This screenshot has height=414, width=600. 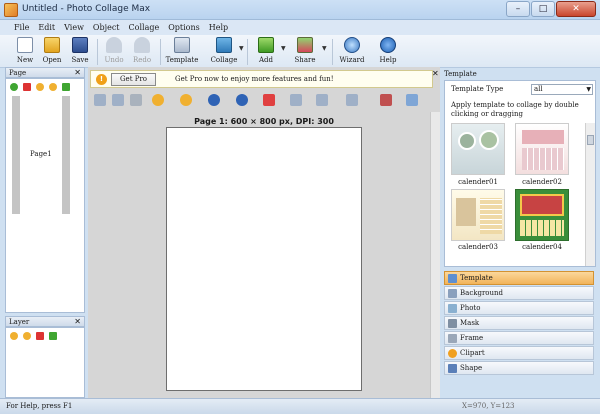 I want to click on get-pro-button: Get Pro, so click(x=133, y=79).